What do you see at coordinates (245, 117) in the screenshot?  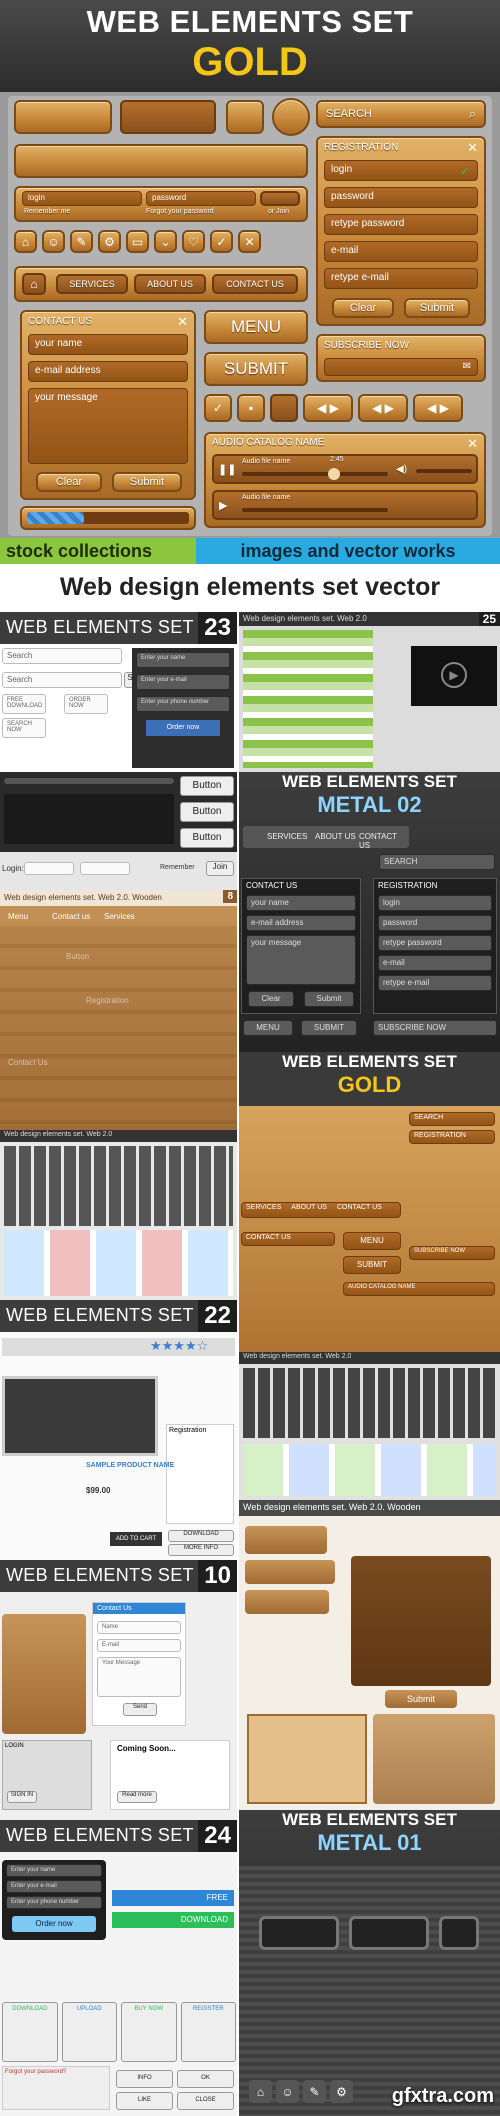 I see `square-button` at bounding box center [245, 117].